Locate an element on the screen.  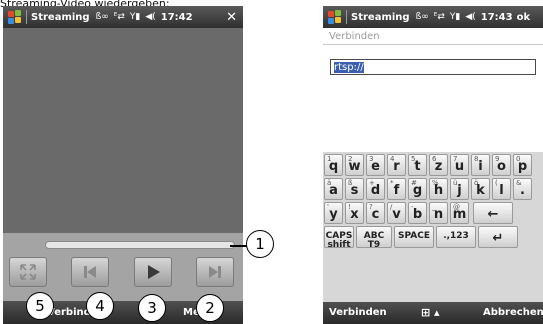
key-primary-label: j is located at coordinates (459, 190).